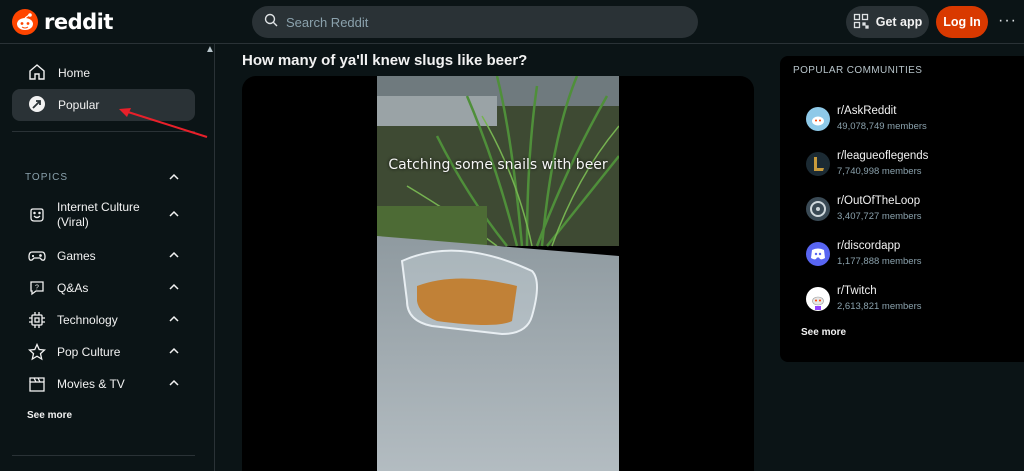  What do you see at coordinates (906, 210) in the screenshot?
I see `community-item: r/OutOfTheLoop 3,407,727 members` at bounding box center [906, 210].